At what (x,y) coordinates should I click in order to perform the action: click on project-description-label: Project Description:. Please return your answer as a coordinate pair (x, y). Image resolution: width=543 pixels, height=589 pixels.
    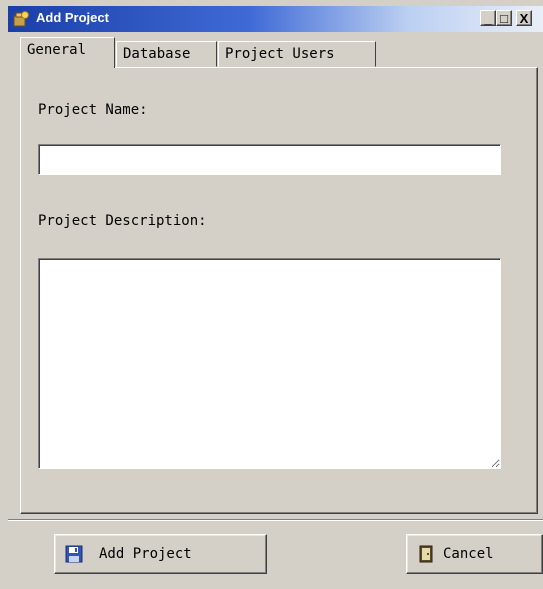
    Looking at the image, I should click on (122, 221).